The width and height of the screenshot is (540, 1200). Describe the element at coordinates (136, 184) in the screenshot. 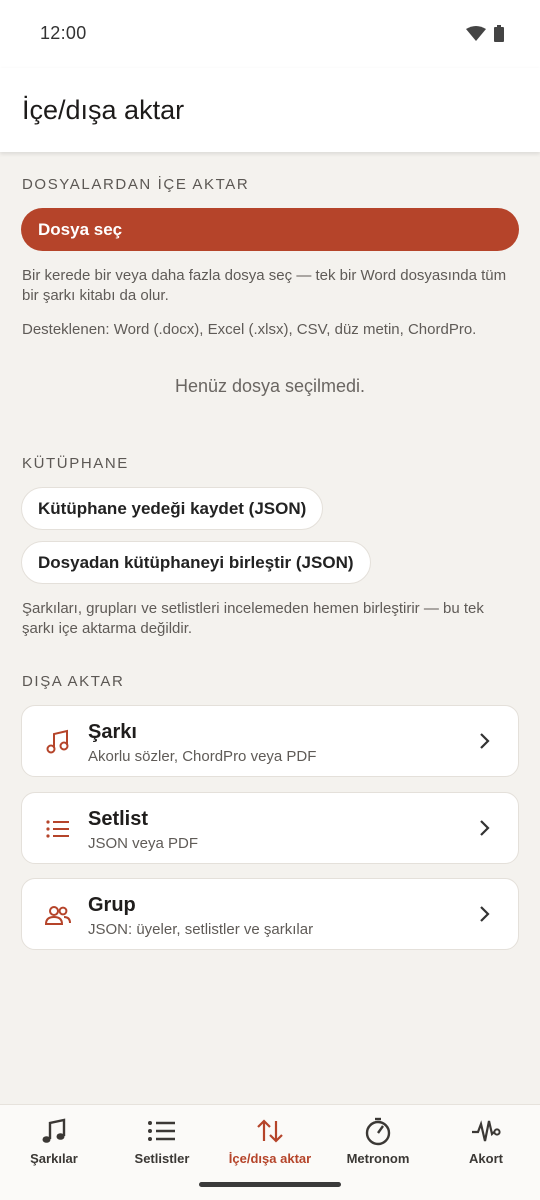

I see `import-section-header: DOSYALARDAN İÇE AKTAR` at that location.